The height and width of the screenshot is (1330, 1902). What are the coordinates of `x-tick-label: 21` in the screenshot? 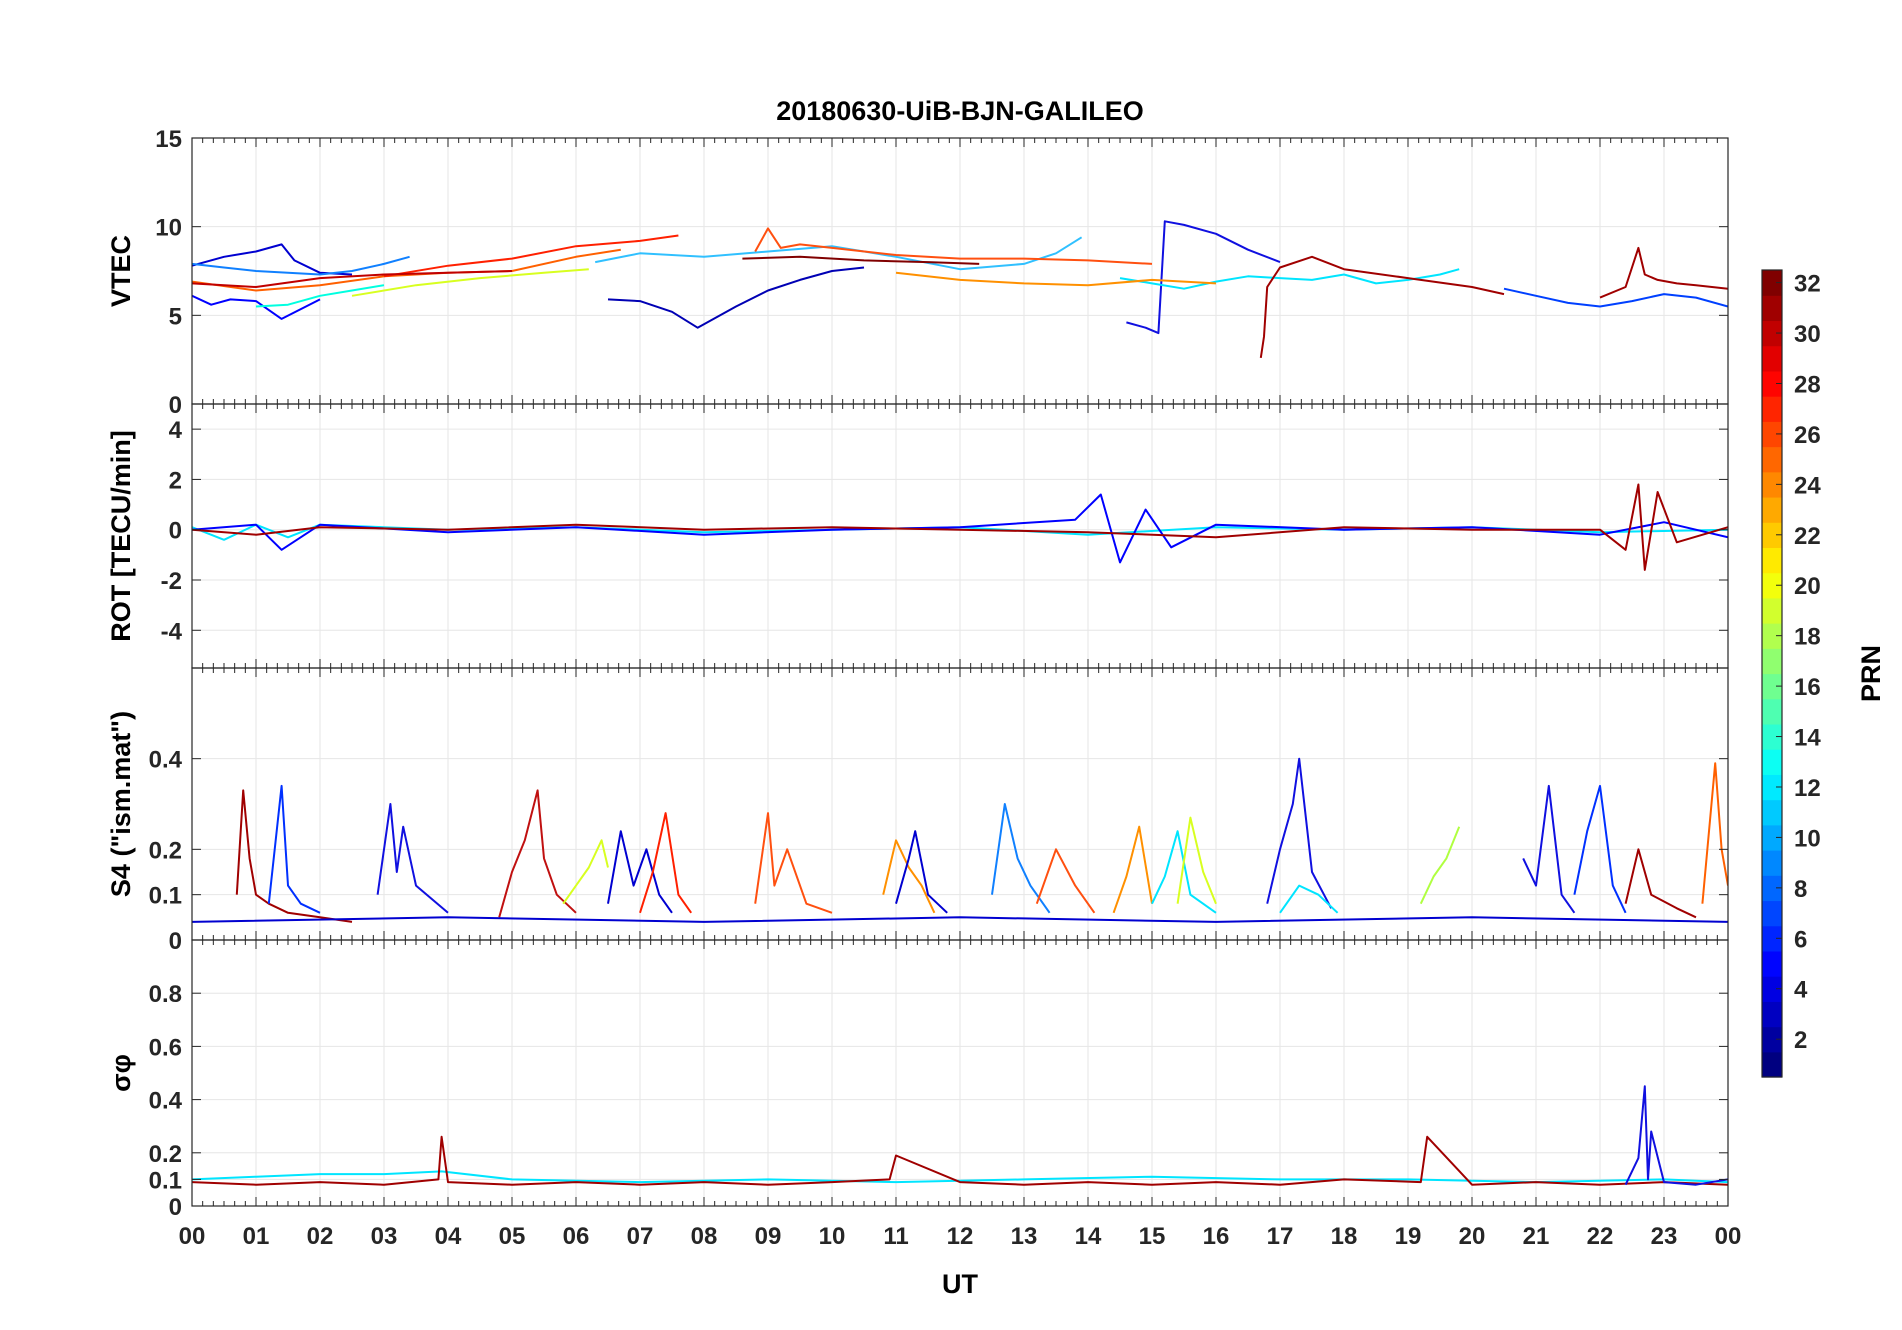 It's located at (1536, 1236).